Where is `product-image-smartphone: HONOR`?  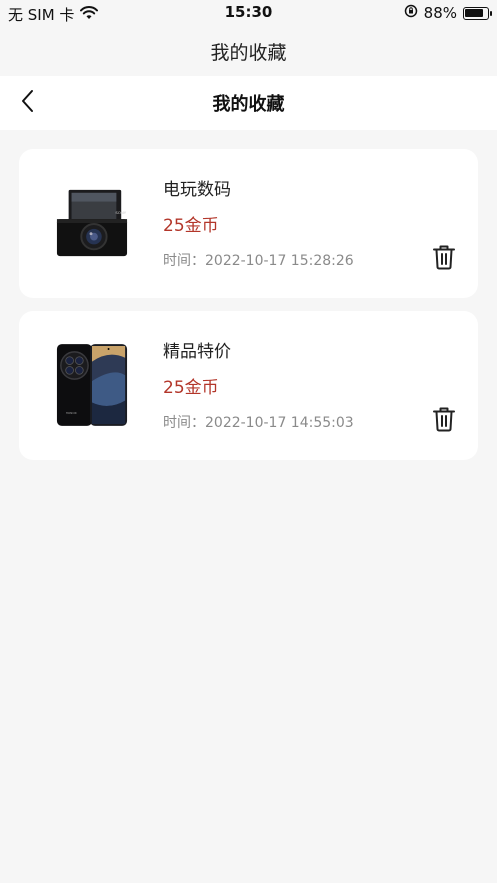 product-image-smartphone: HONOR is located at coordinates (92, 385).